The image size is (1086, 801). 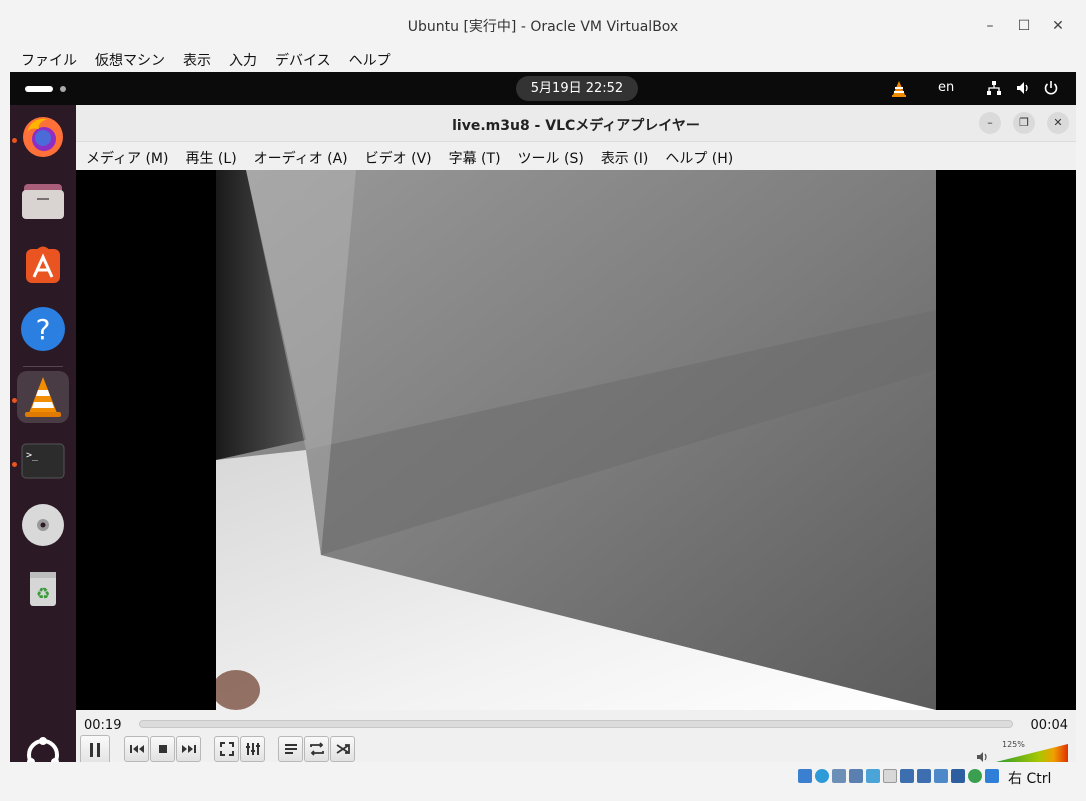 I want to click on hard-disk-icon, so click(x=805, y=776).